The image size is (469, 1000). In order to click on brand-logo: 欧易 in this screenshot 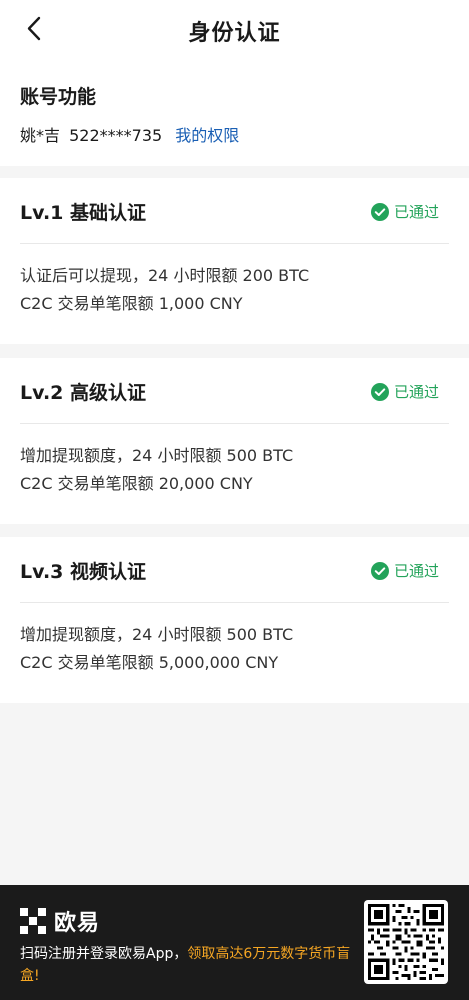, I will do `click(60, 921)`.